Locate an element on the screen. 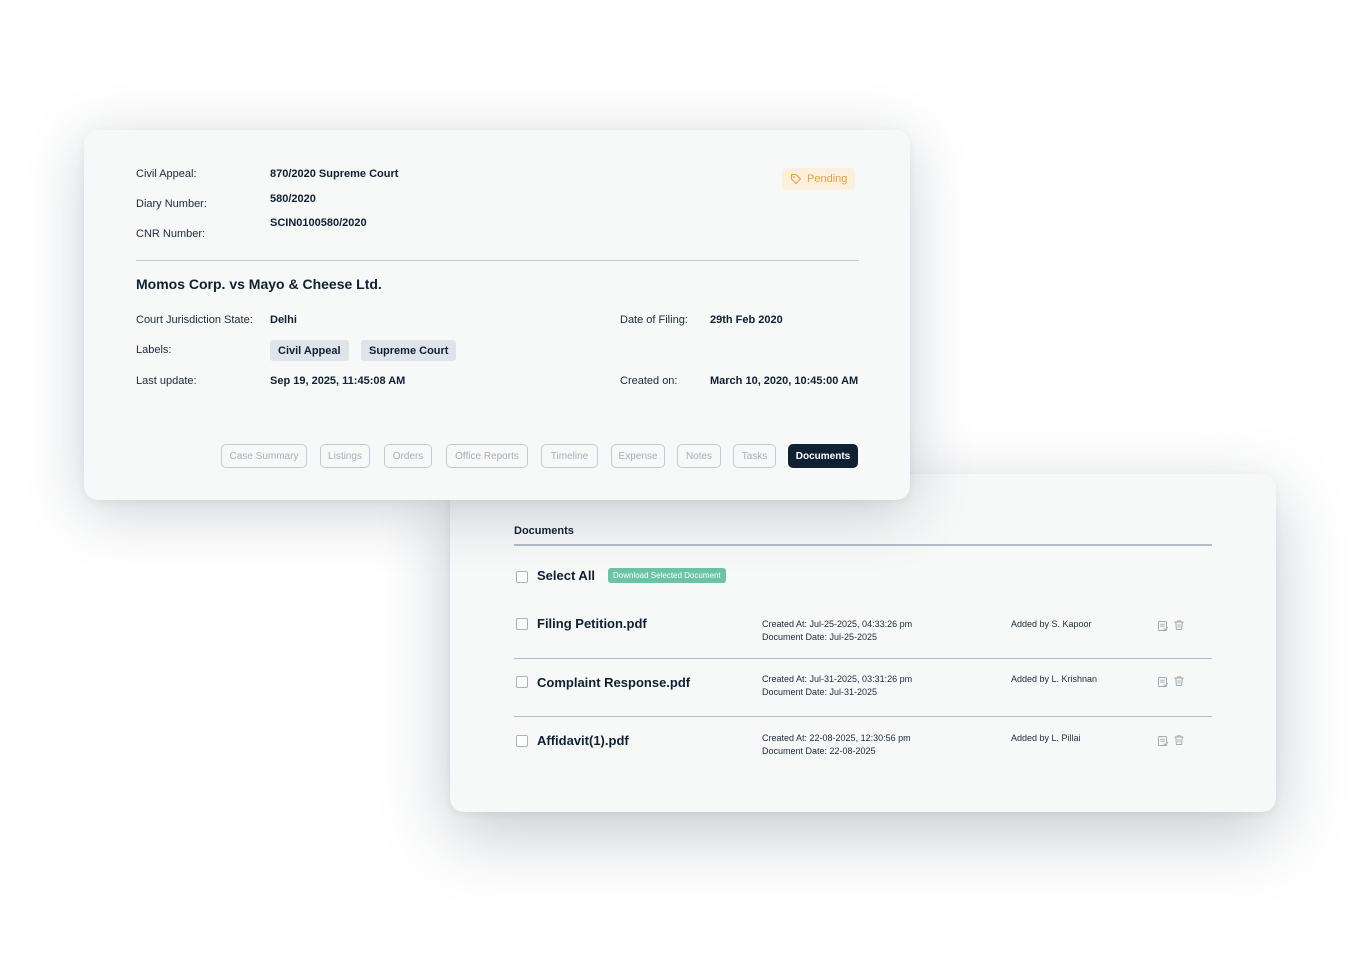 The width and height of the screenshot is (1360, 970). tab-expense: Expense is located at coordinates (638, 456).